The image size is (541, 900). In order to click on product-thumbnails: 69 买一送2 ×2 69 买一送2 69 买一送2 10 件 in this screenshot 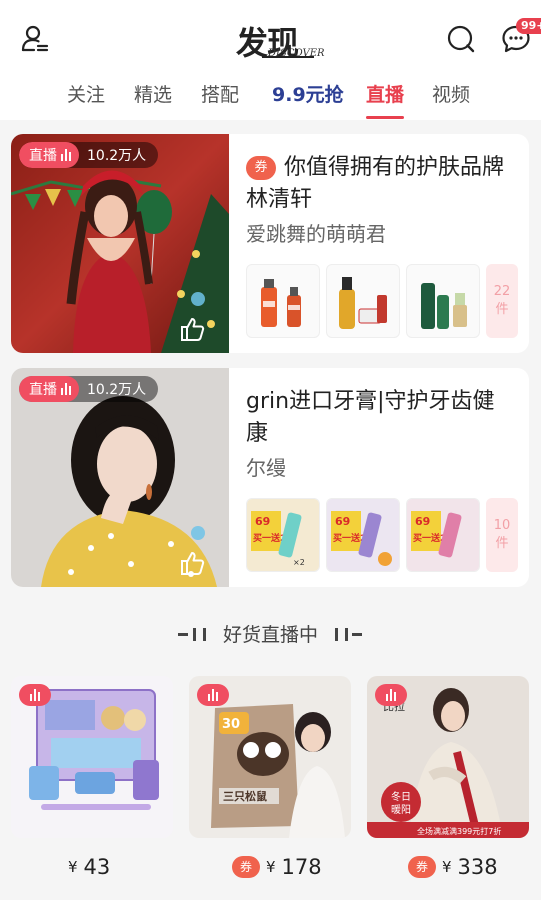, I will do `click(382, 535)`.